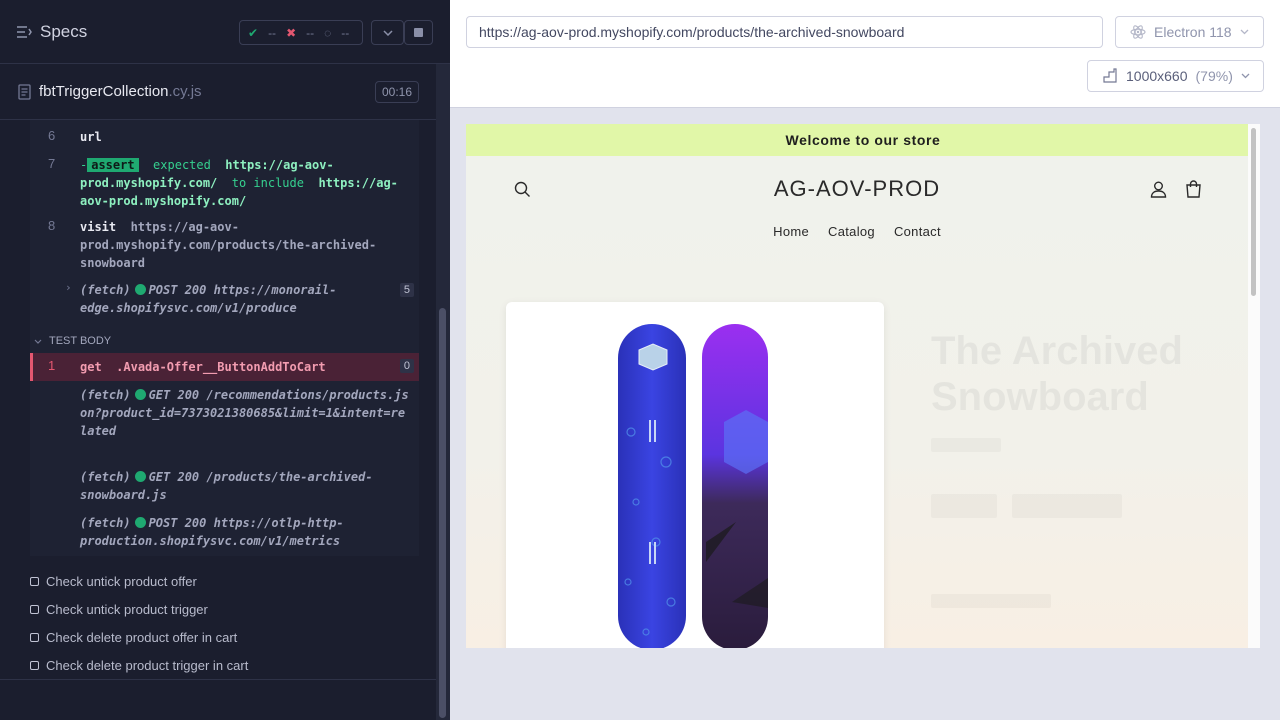 This screenshot has width=1280, height=720. What do you see at coordinates (851, 231) in the screenshot?
I see `nav-catalog: Catalog` at bounding box center [851, 231].